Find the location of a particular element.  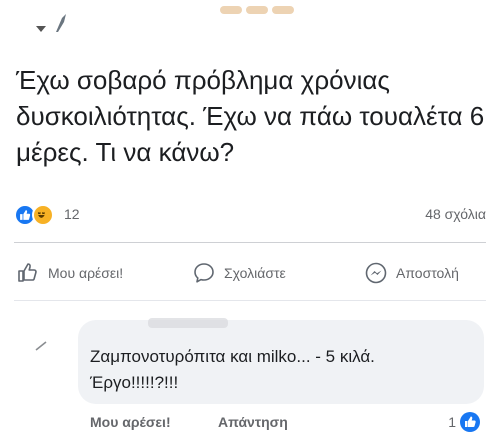

comment-reply-link: Απάντηση is located at coordinates (253, 422).